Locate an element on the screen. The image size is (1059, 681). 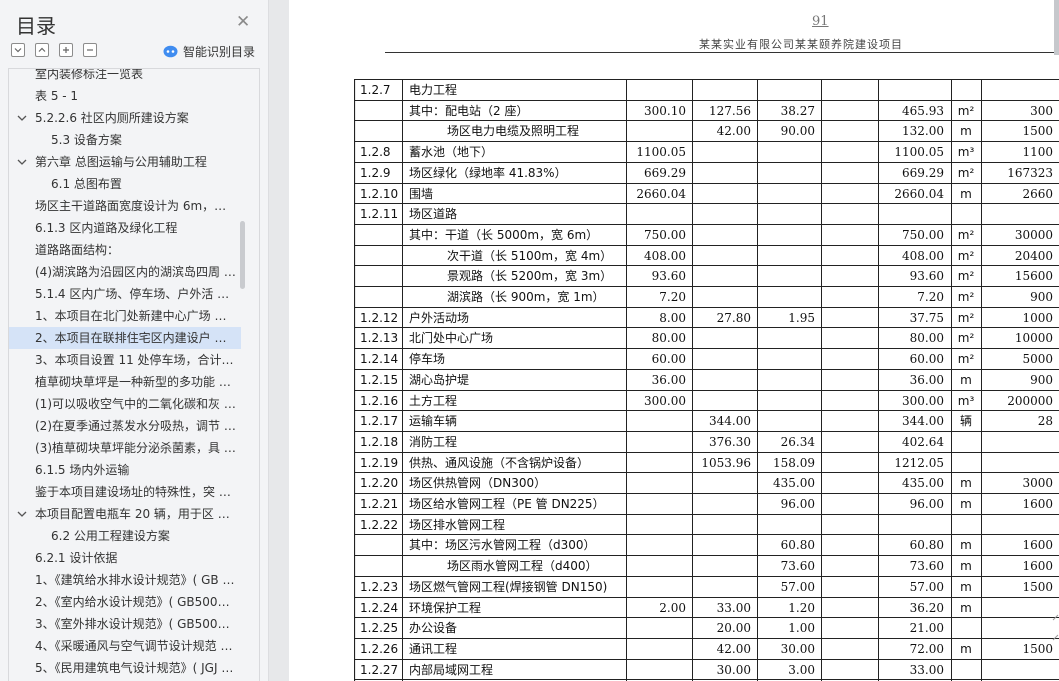
add-heading-icon is located at coordinates (66, 50).